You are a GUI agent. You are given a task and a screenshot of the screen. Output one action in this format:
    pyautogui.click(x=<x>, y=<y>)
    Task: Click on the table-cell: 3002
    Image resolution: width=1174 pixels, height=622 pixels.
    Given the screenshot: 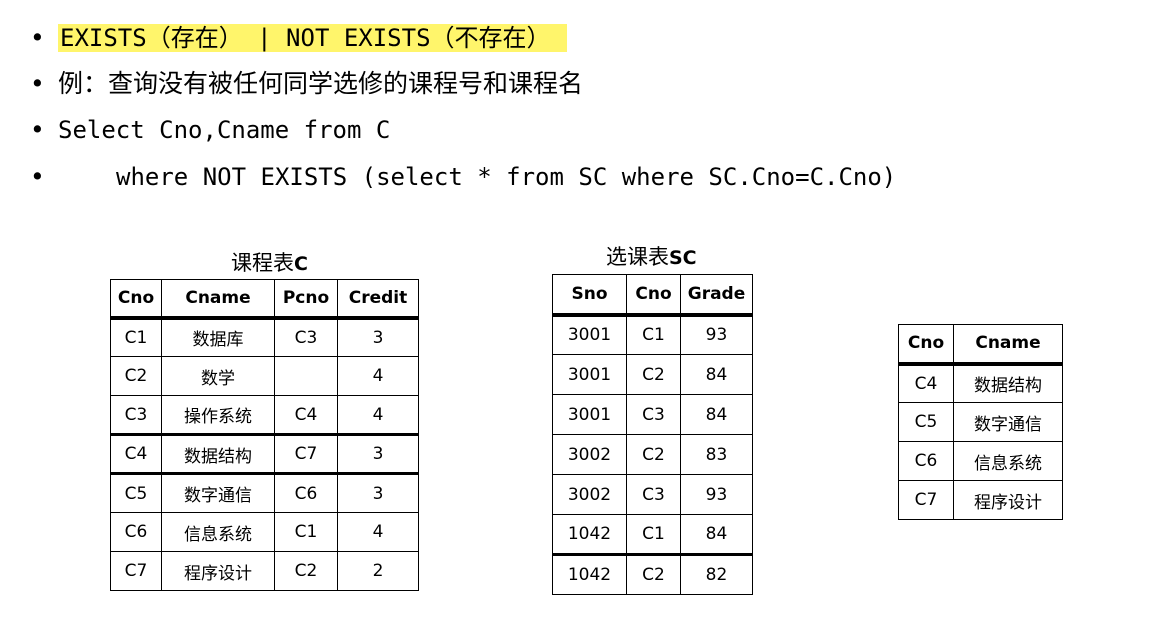 What is the action you would take?
    pyautogui.click(x=589, y=494)
    